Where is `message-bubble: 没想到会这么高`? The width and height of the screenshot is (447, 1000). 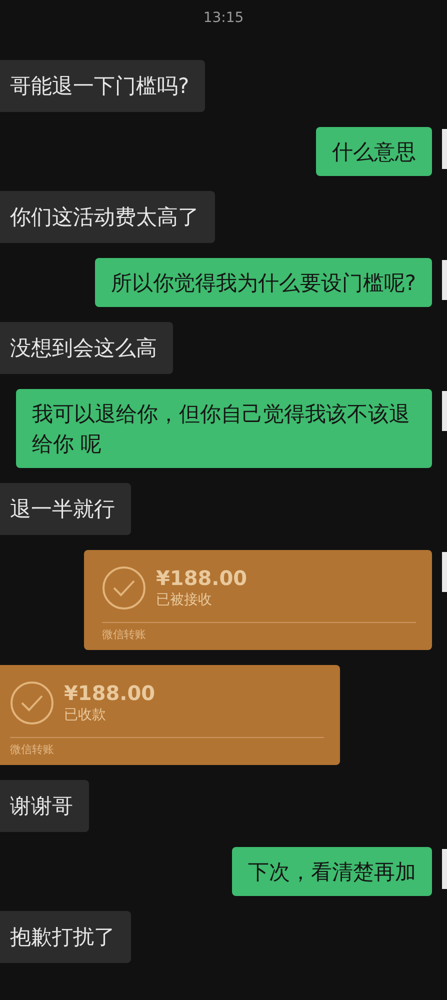 message-bubble: 没想到会这么高 is located at coordinates (86, 348).